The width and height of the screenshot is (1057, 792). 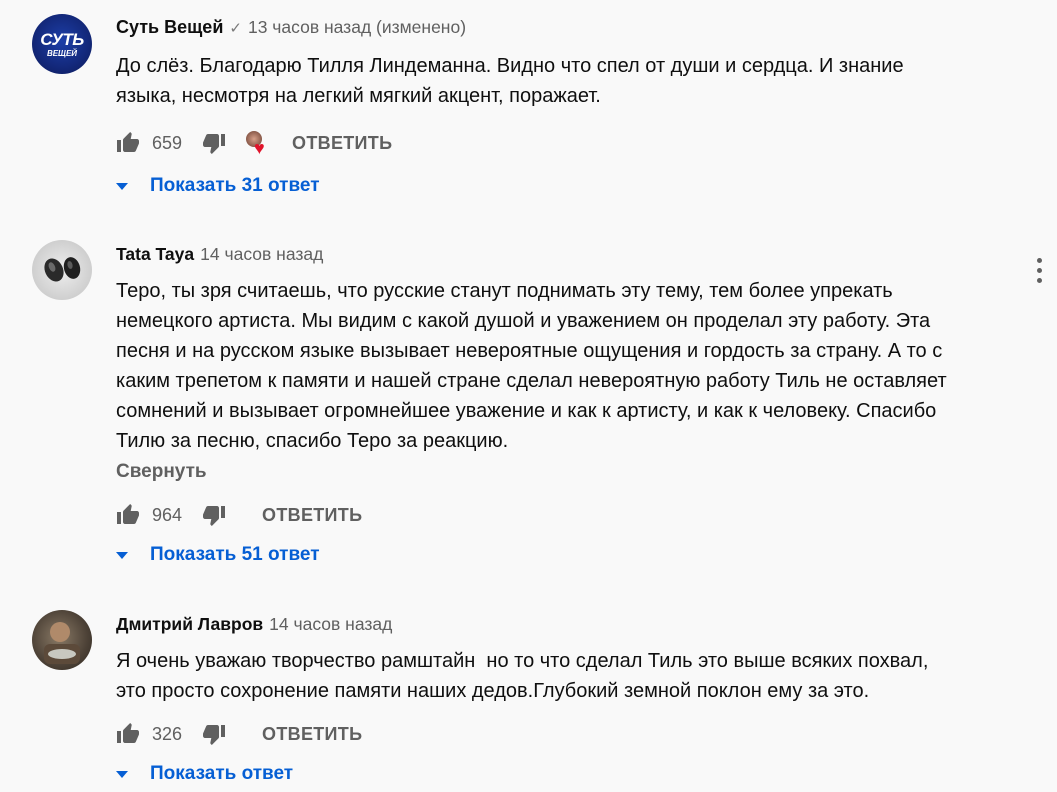 I want to click on like-count: 659, so click(x=167, y=142).